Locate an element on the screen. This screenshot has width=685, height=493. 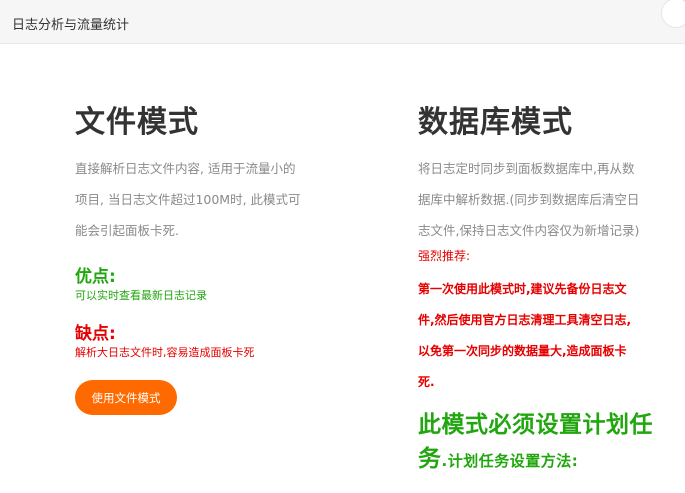
file-mode-desc-line: 能会引起面板卡死. is located at coordinates (127, 230).